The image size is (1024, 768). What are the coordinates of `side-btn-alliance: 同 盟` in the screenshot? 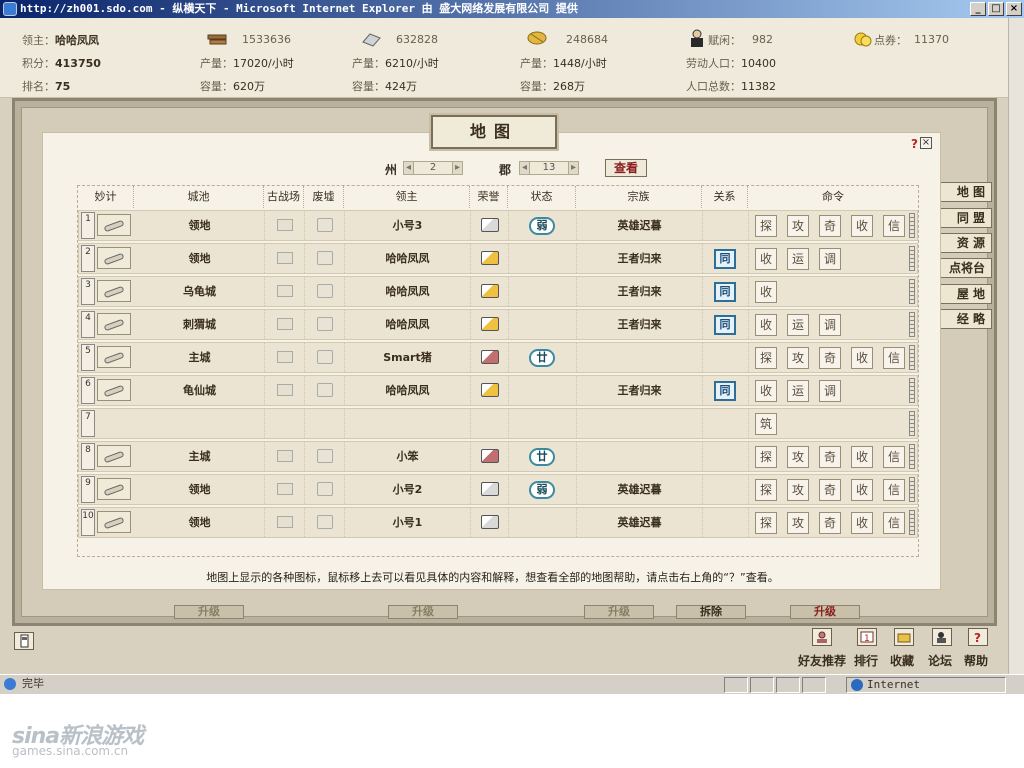 It's located at (966, 218).